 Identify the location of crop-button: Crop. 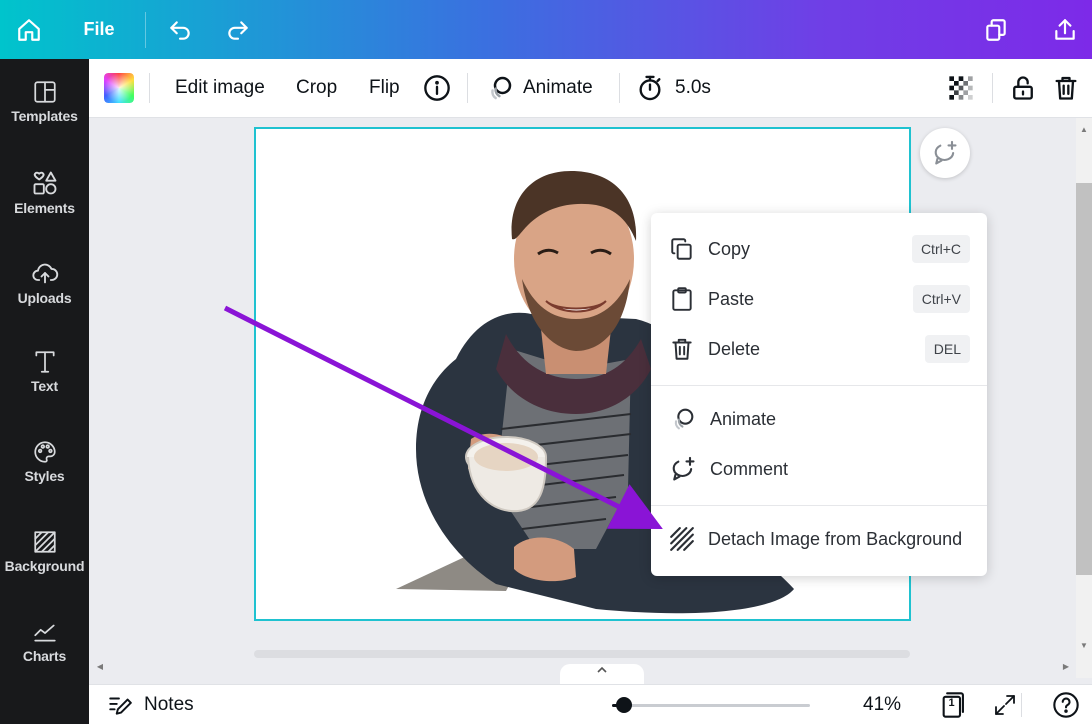
(316, 88).